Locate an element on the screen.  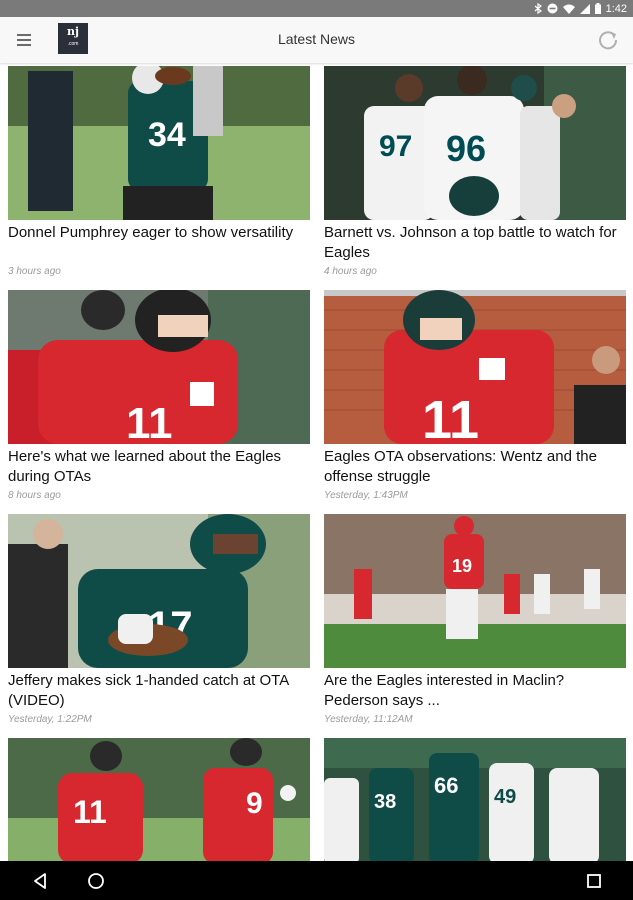
app-bar: nj .com Latest News is located at coordinates (316, 40).